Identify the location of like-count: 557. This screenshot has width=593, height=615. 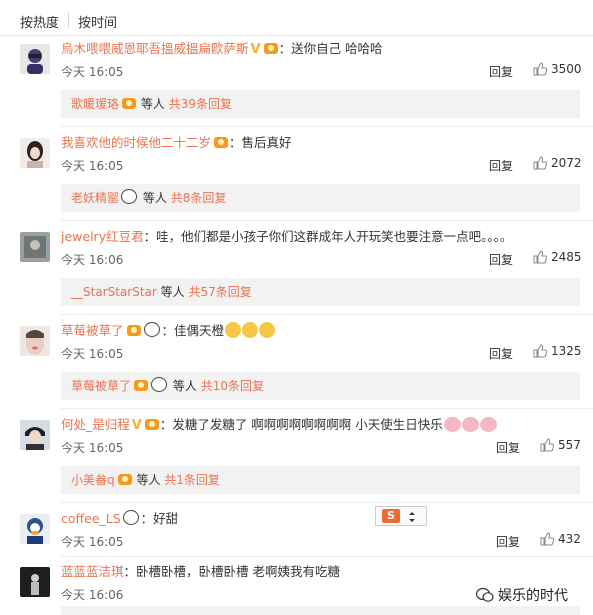
(569, 445).